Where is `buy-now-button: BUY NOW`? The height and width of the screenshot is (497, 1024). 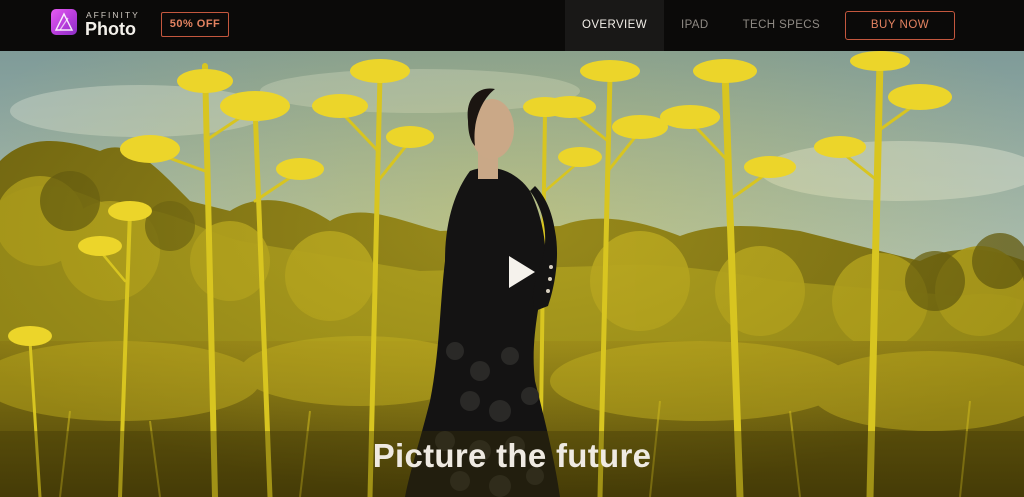 buy-now-button: BUY NOW is located at coordinates (900, 25).